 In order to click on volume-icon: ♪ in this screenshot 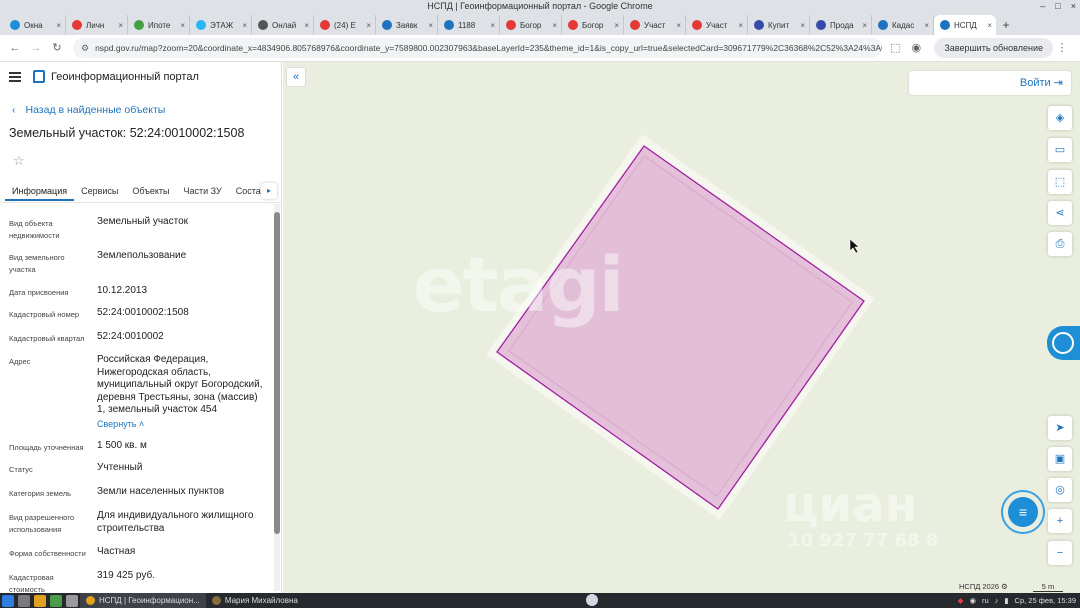, I will do `click(997, 600)`.